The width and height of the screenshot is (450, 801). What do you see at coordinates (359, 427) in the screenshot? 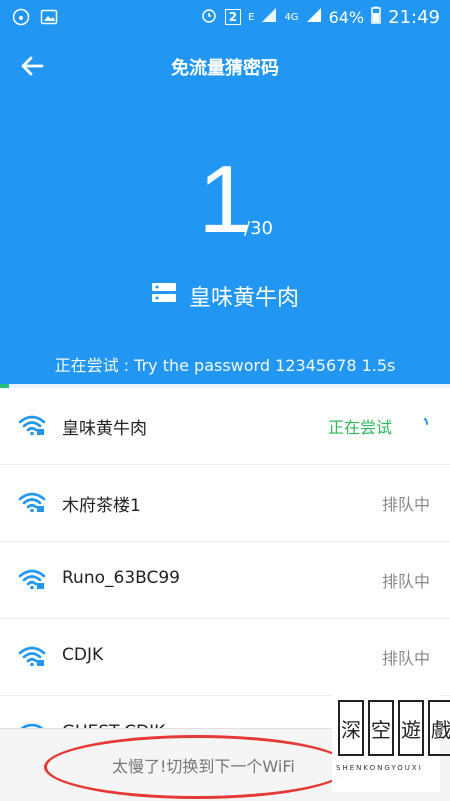
I see `network-state: 正在尝试` at bounding box center [359, 427].